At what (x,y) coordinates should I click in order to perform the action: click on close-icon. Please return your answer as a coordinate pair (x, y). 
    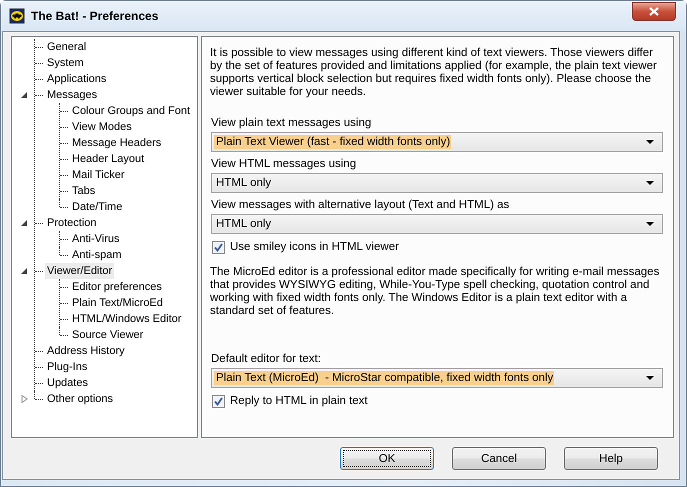
    Looking at the image, I should click on (654, 11).